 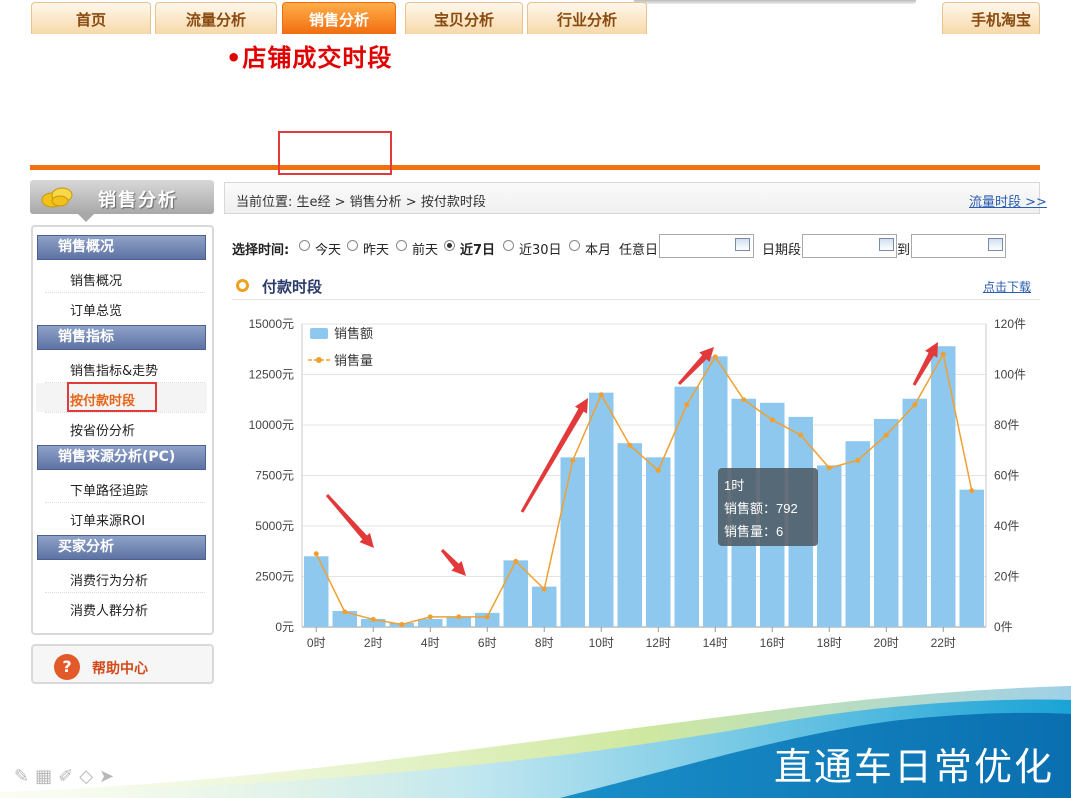 What do you see at coordinates (271, 425) in the screenshot?
I see `y-left-tick-label: 10000元` at bounding box center [271, 425].